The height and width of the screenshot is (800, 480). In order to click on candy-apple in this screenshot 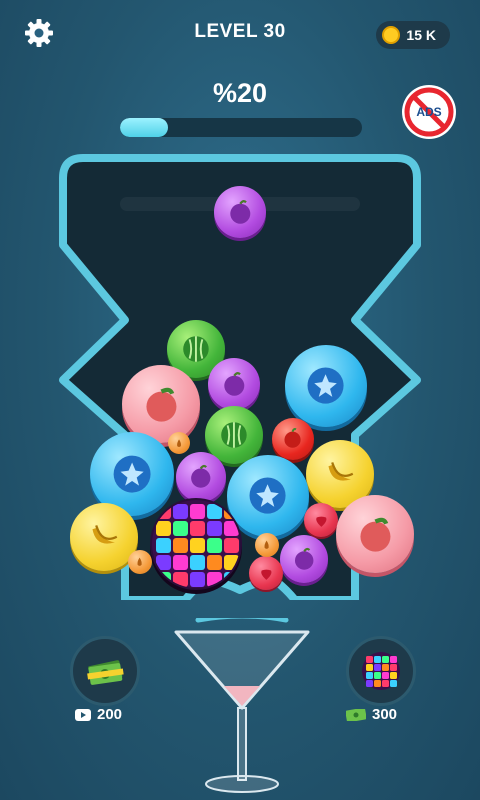, I will do `click(293, 439)`.